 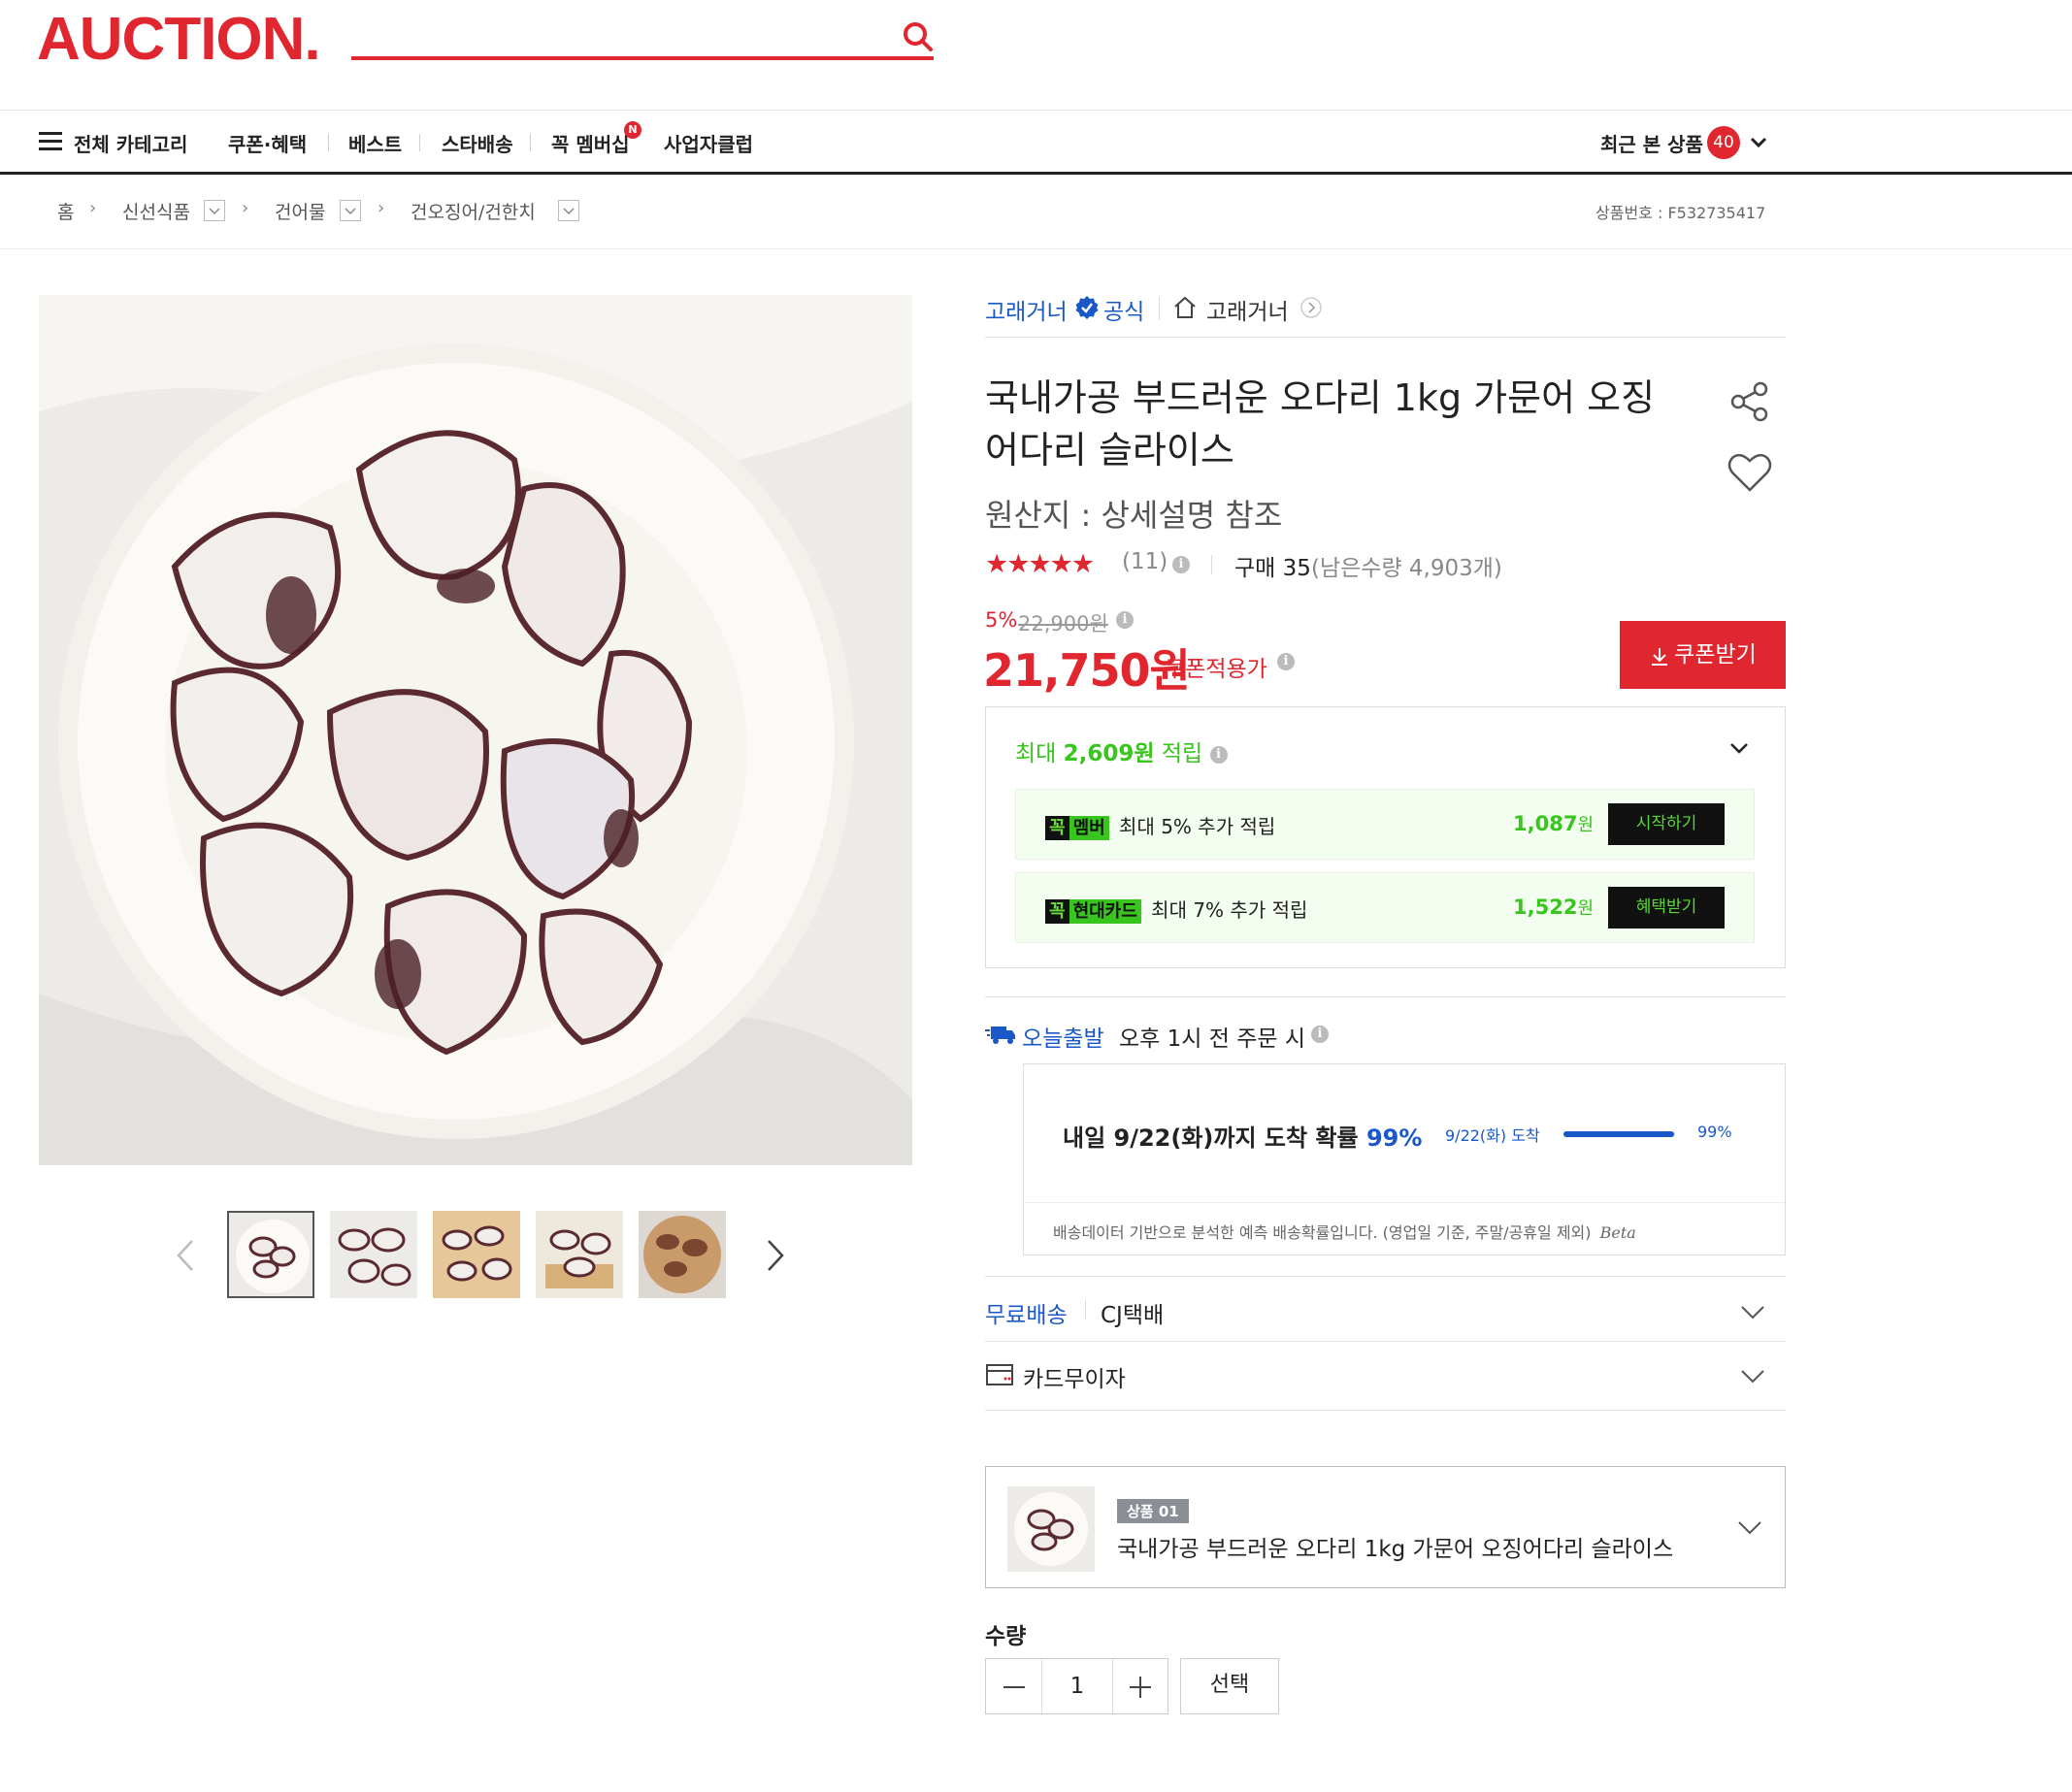 I want to click on plus-icon, so click(x=1141, y=1687).